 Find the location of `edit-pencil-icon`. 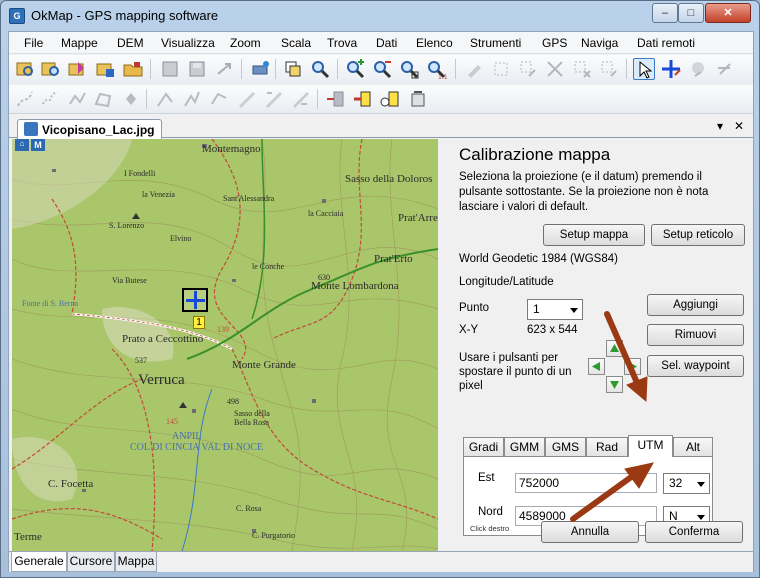

edit-pencil-icon is located at coordinates (474, 69).